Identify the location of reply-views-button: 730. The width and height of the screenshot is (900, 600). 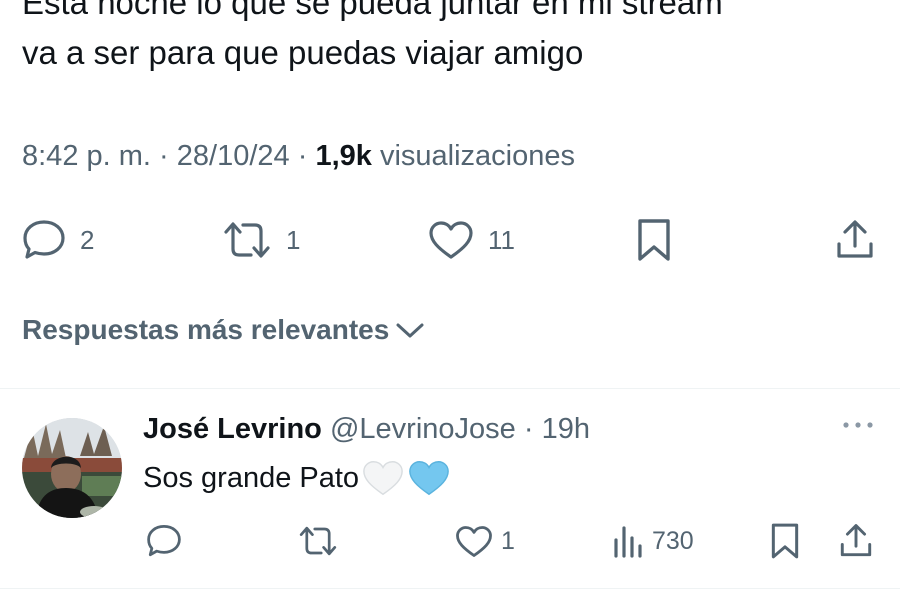
(653, 541).